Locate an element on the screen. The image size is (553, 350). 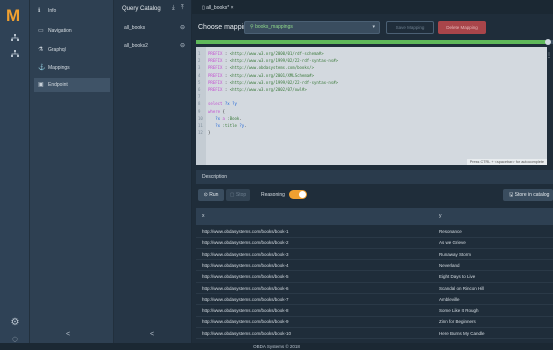
code-token: { is located at coordinates (223, 111).